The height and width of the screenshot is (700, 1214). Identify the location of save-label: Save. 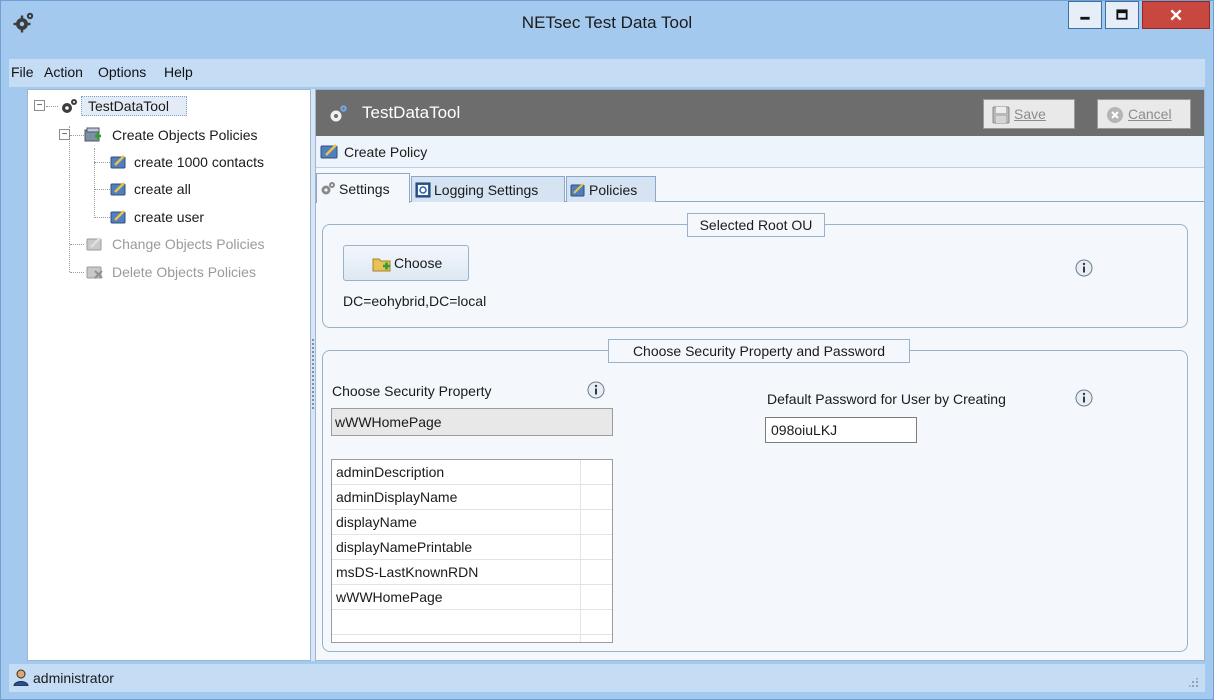
(1030, 114).